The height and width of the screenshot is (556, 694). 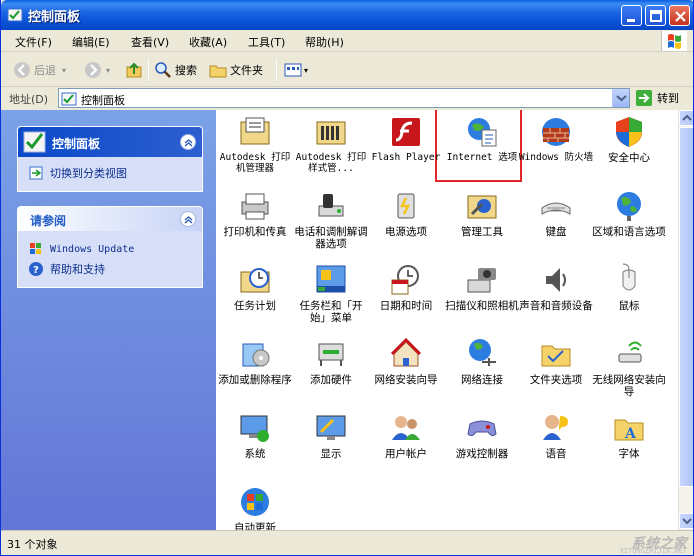 I want to click on control-panel-item: 添加硬件, so click(x=331, y=361).